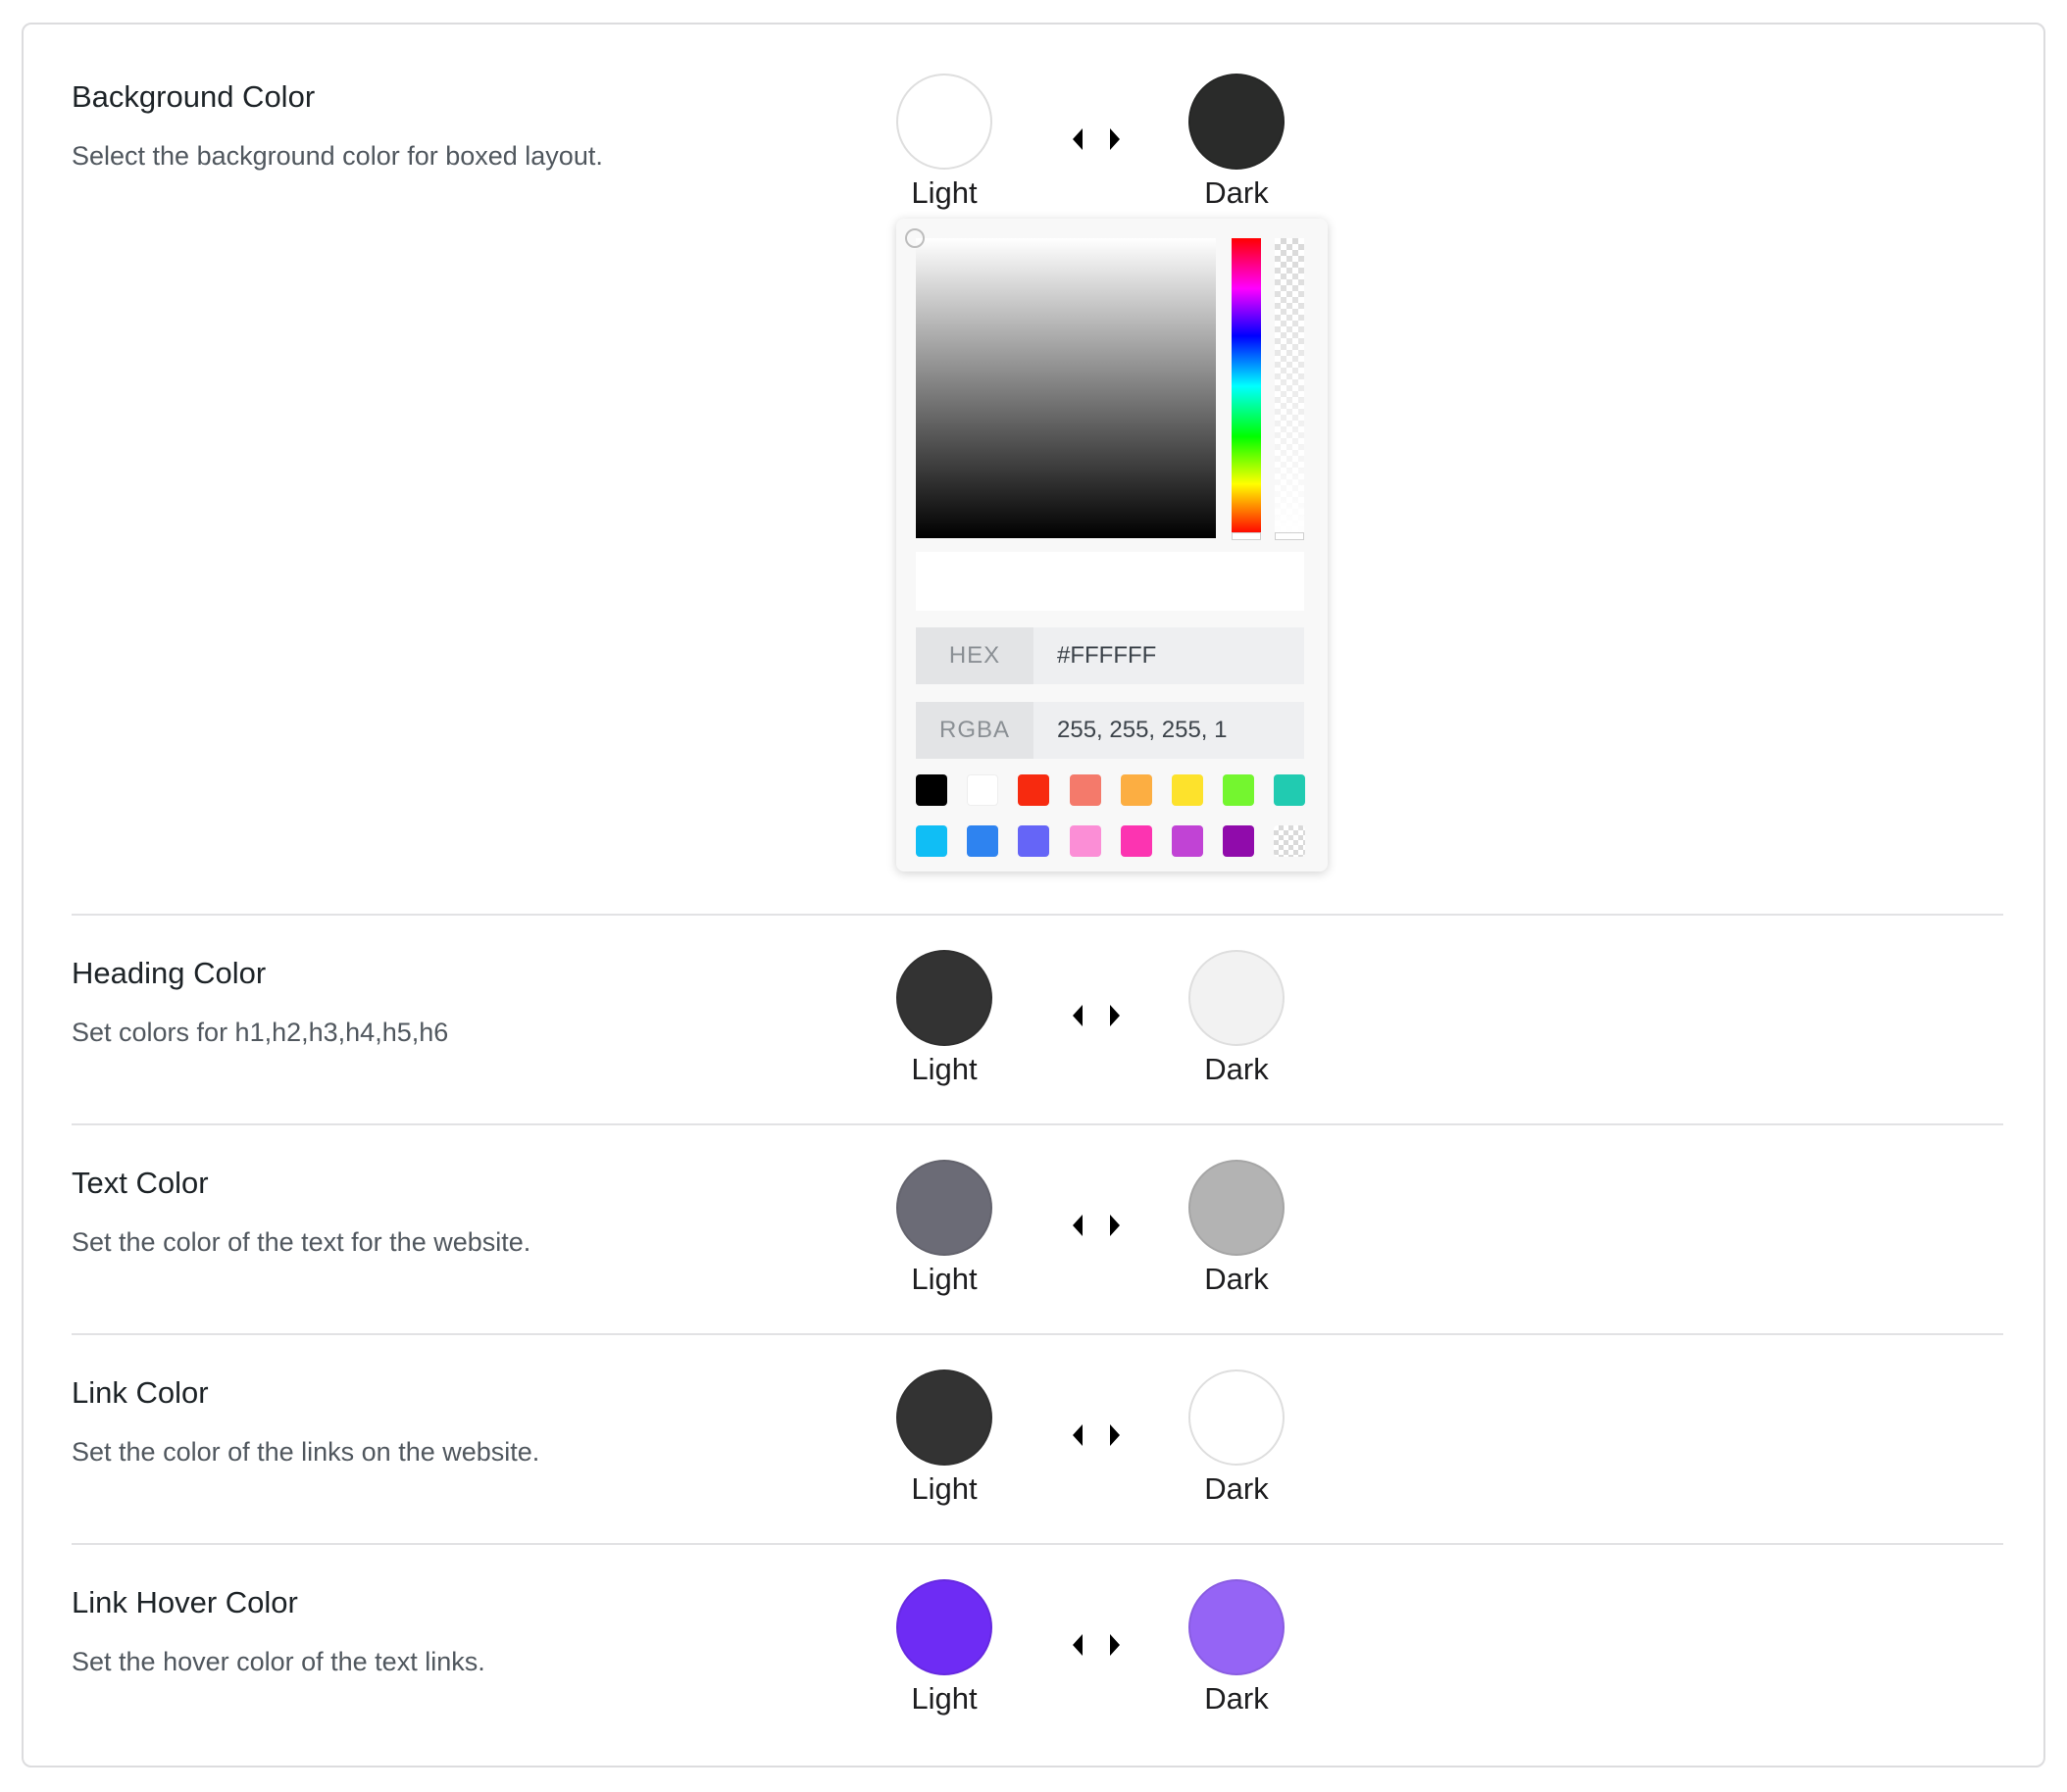 This screenshot has height=1792, width=2067. I want to click on hex-label: HEX, so click(975, 655).